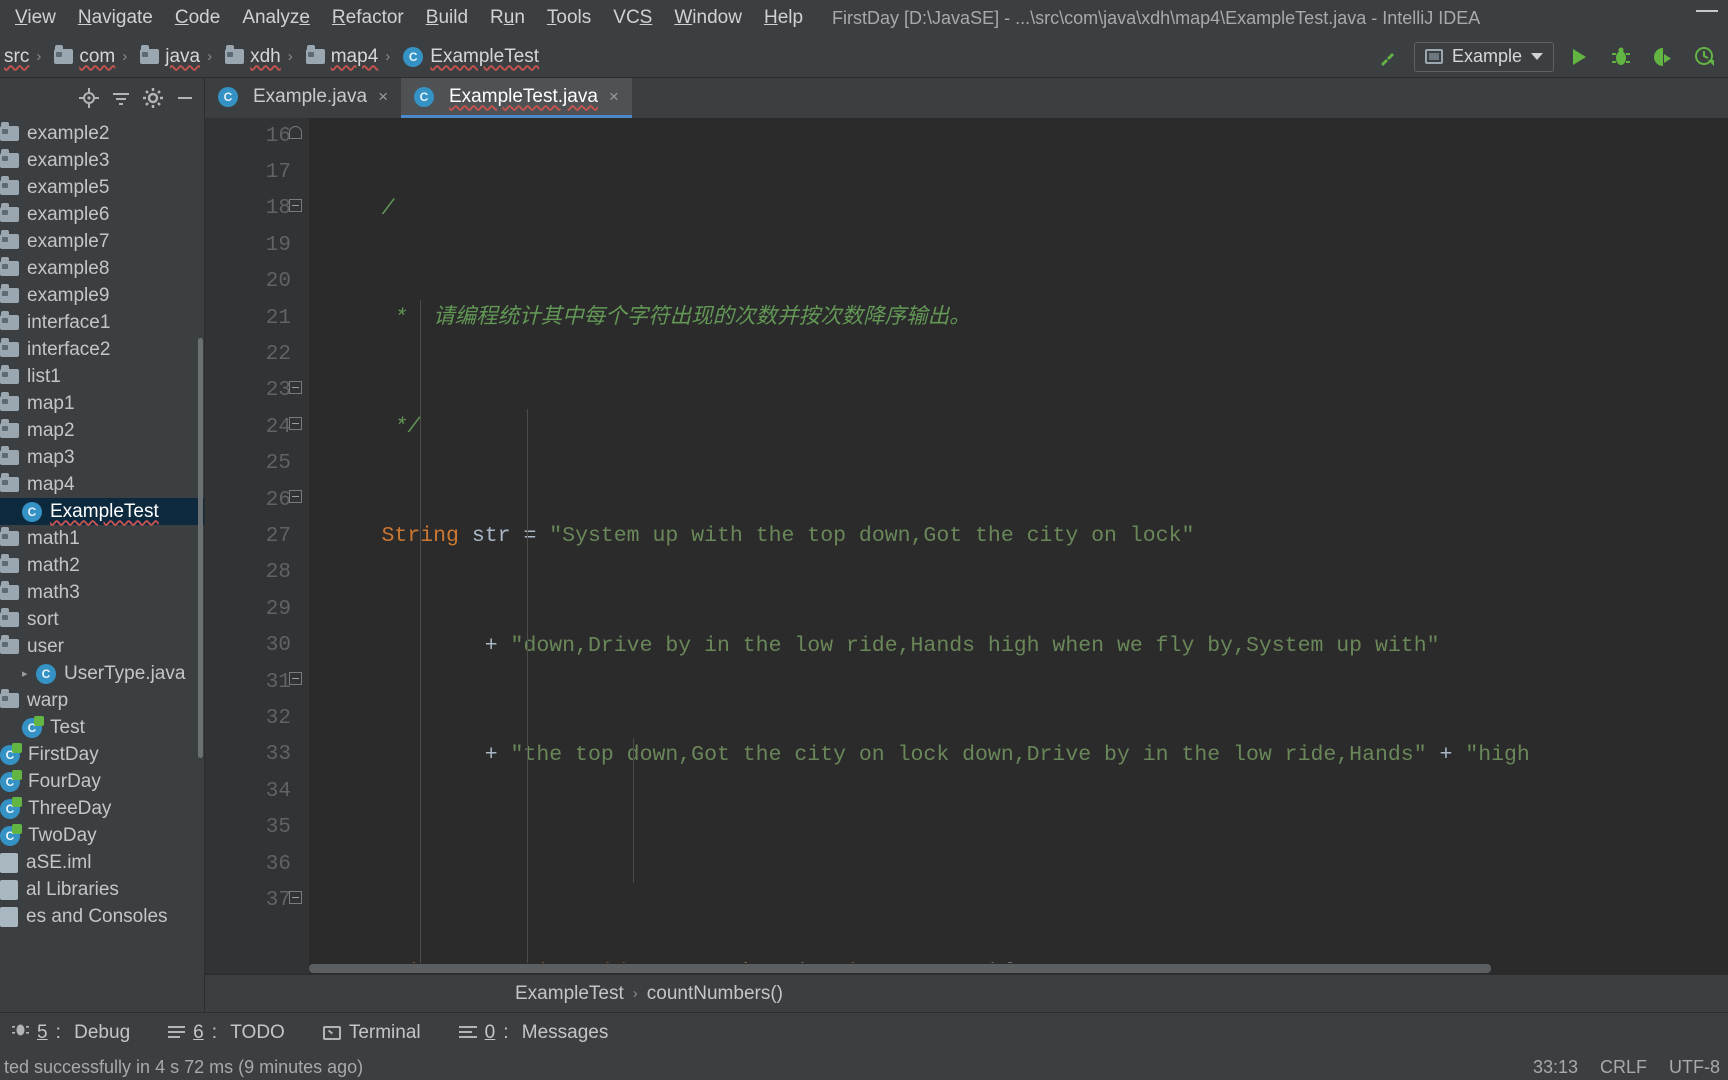  What do you see at coordinates (372, 1033) in the screenshot?
I see `tool-button-terminal: Terminal` at bounding box center [372, 1033].